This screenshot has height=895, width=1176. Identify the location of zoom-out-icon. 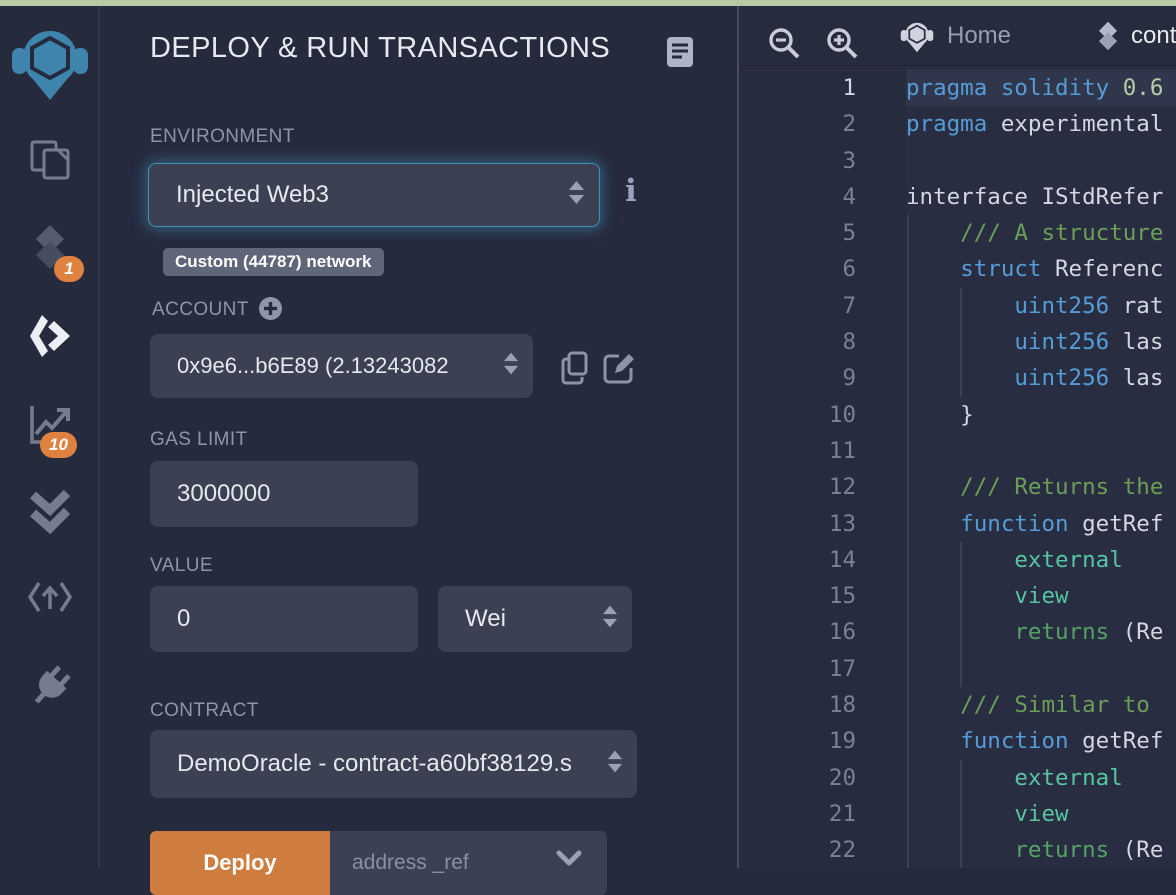
(784, 45).